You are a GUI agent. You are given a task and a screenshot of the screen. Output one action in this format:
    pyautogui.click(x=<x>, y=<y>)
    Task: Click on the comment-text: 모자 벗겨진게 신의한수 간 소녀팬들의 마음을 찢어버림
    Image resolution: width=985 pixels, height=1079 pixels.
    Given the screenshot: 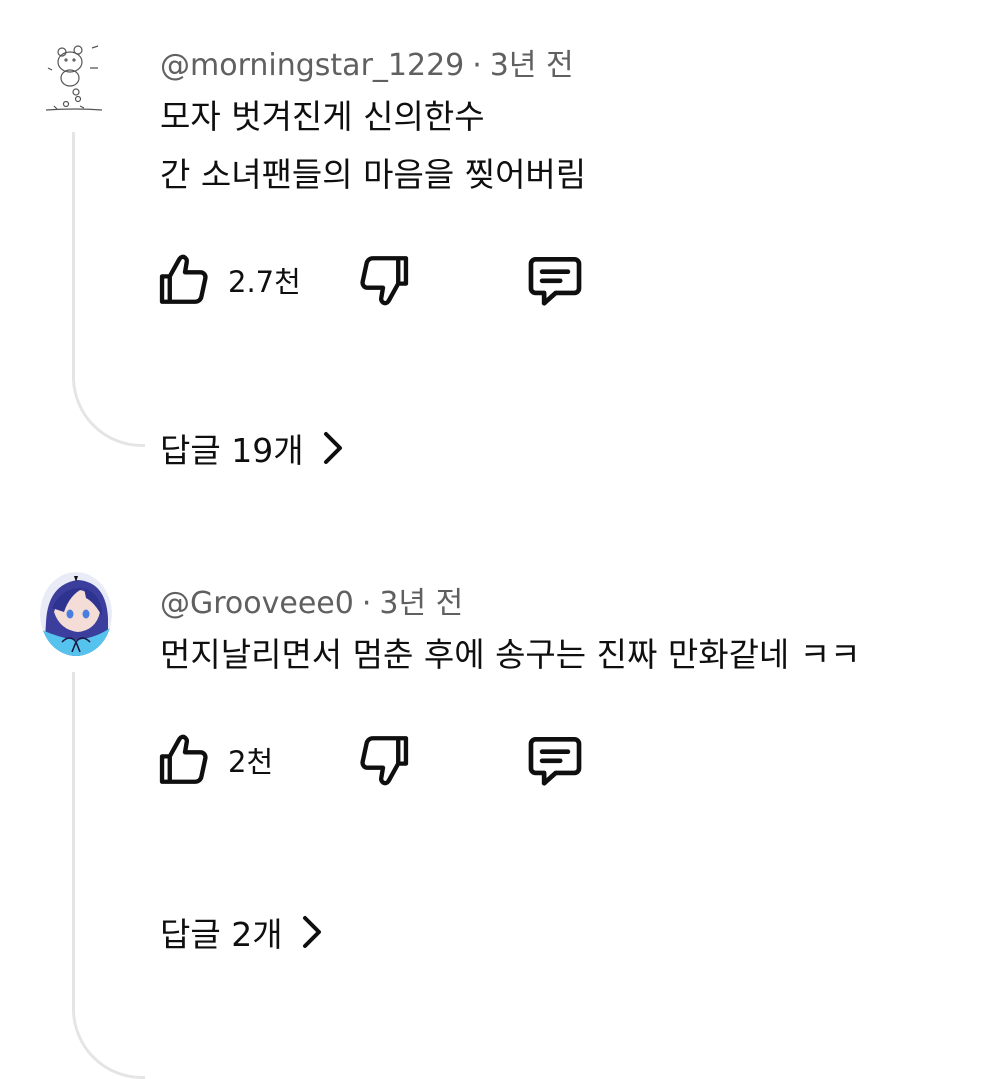 What is the action you would take?
    pyautogui.click(x=373, y=146)
    